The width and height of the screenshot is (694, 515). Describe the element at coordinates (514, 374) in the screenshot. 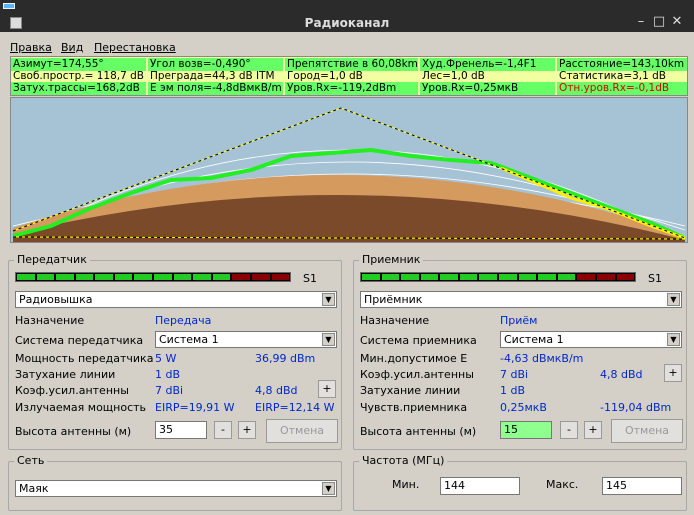

I see `rx-gain-dbi: 7 dBi` at that location.